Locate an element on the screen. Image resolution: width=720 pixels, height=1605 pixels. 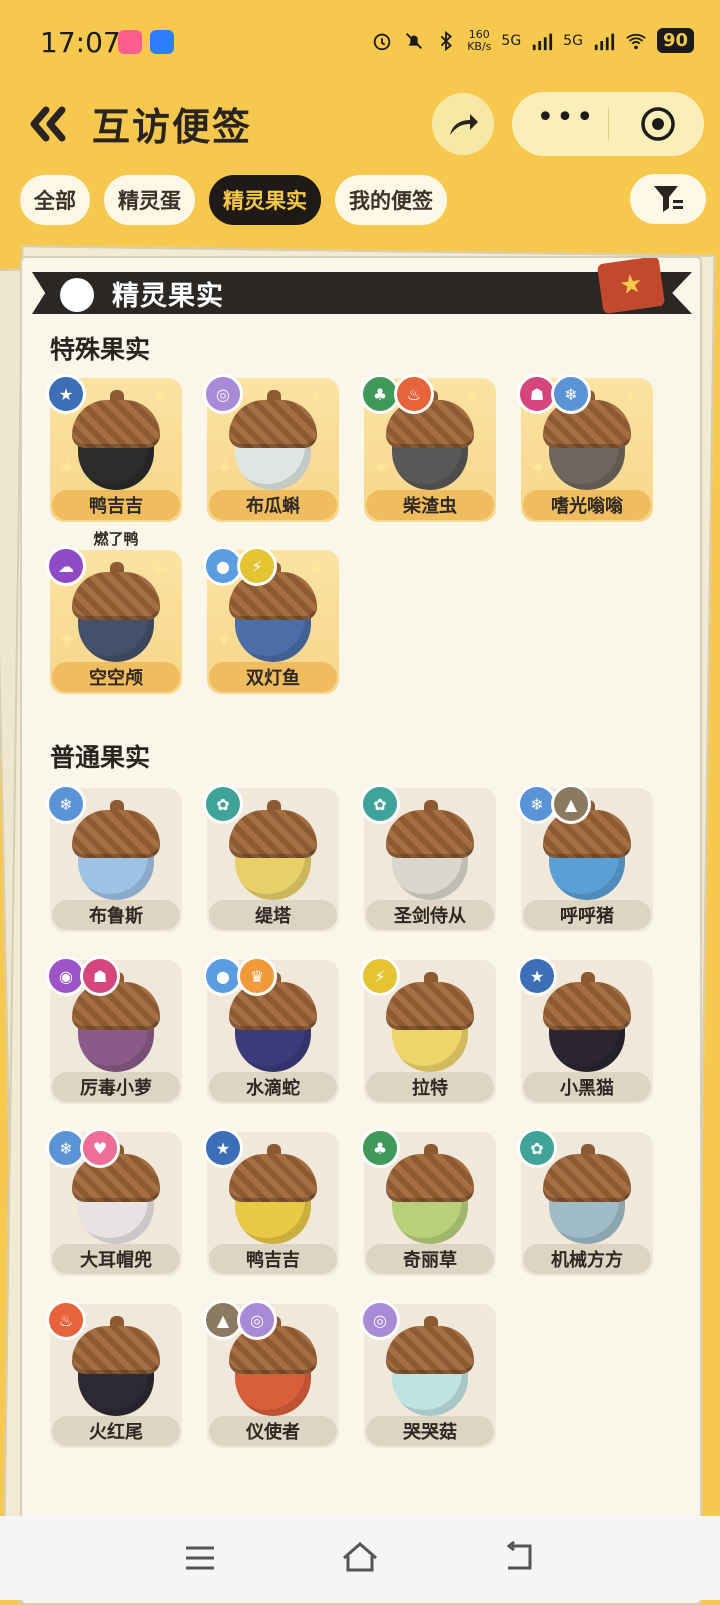
fruit-item: ★ 小黑猫 is located at coordinates (585, 1030).